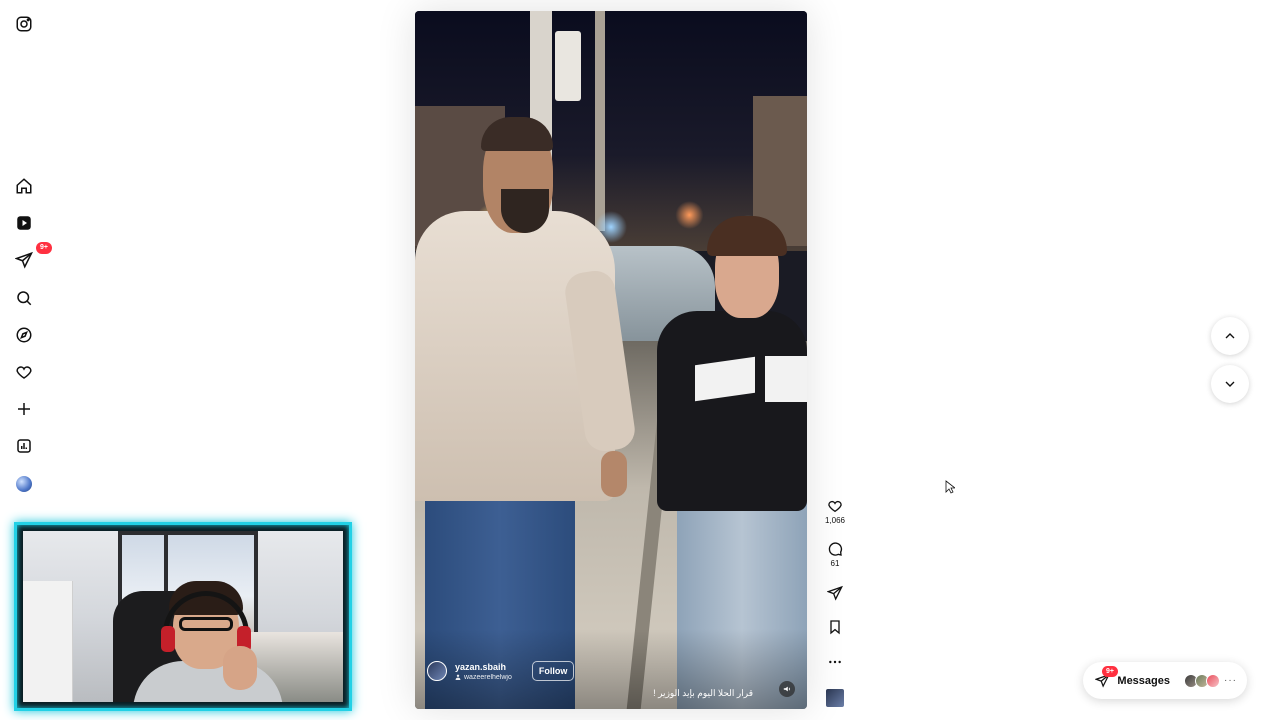 This screenshot has height=720, width=1280. I want to click on comment-count: 61, so click(835, 563).